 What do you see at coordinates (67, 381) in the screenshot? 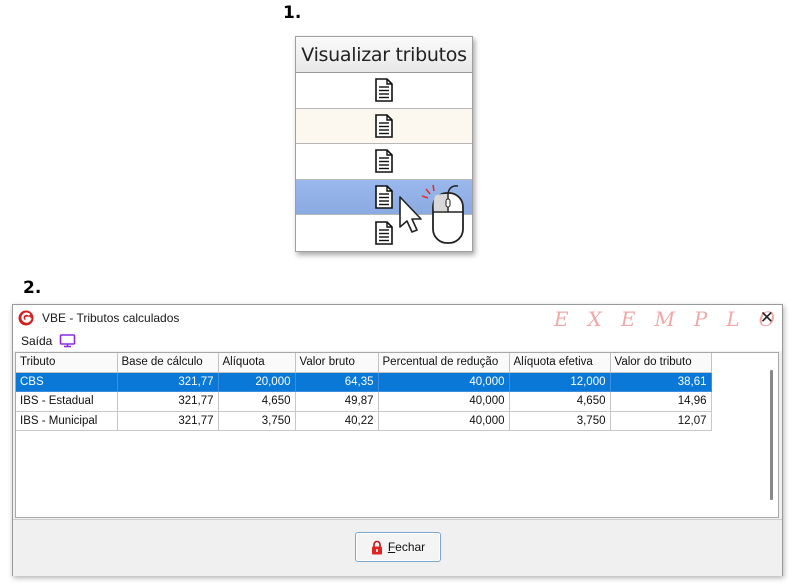
I see `table-cell: CBS` at bounding box center [67, 381].